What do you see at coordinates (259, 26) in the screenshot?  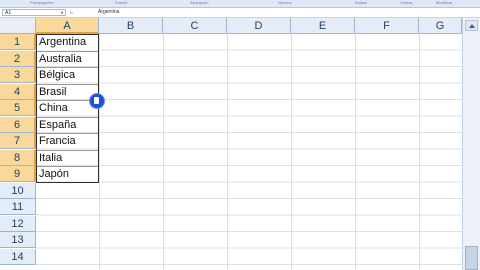 I see `column-header-d: D` at bounding box center [259, 26].